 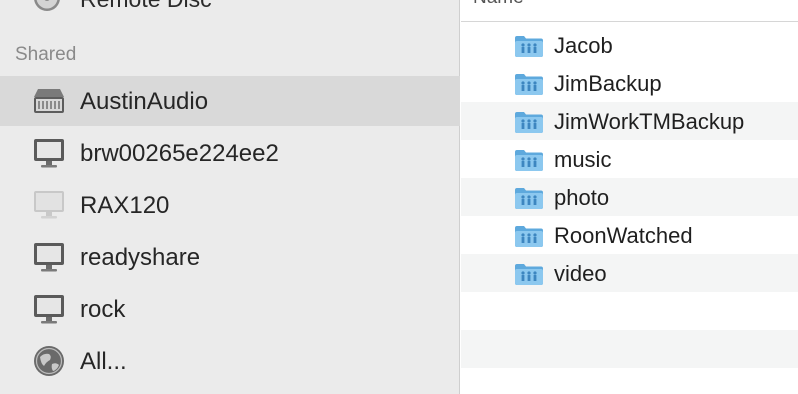 What do you see at coordinates (629, 11) in the screenshot?
I see `column-header-name: Name` at bounding box center [629, 11].